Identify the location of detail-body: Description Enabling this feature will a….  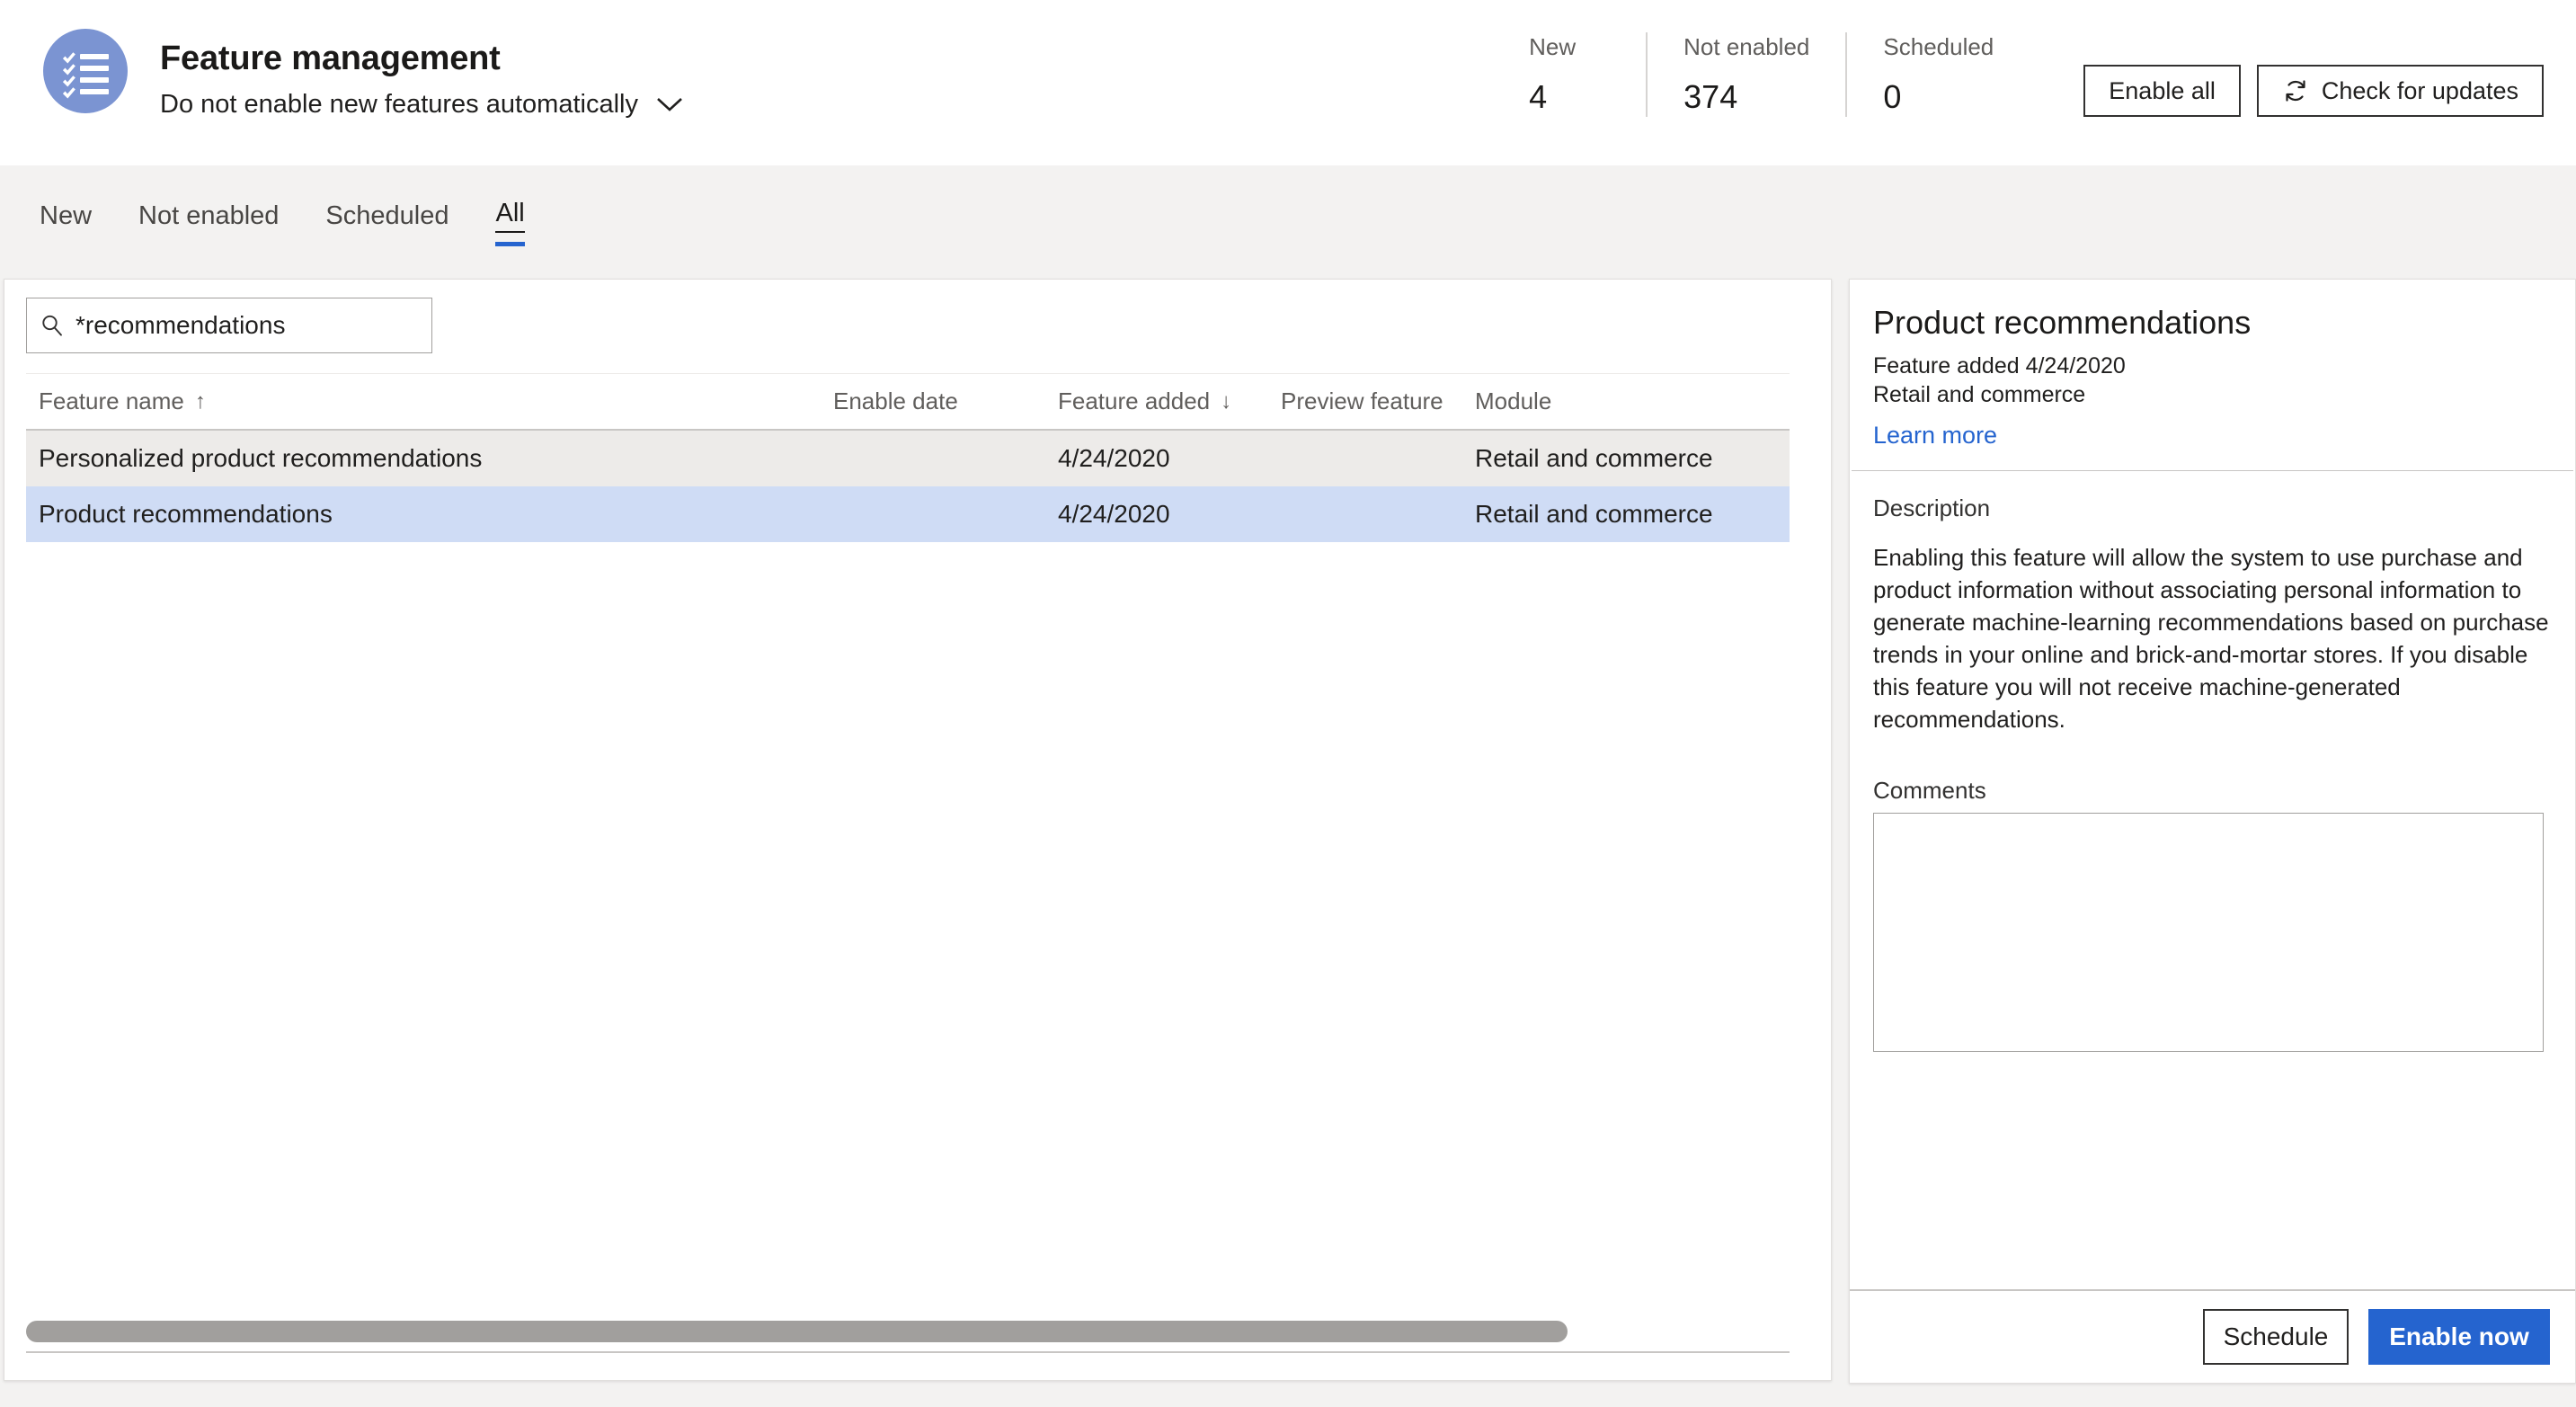
(2212, 762).